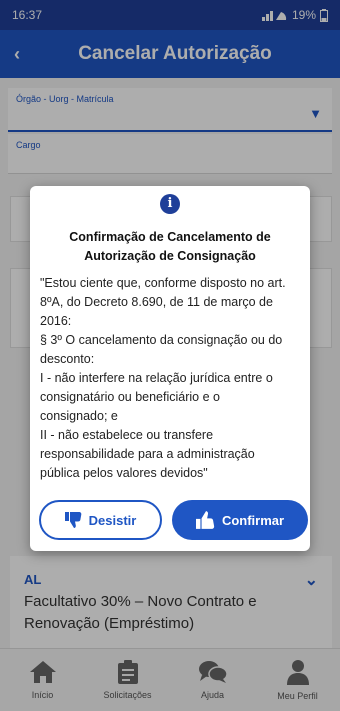  I want to click on dialog-body-line: responsabilidade para a administração, so click(147, 454).